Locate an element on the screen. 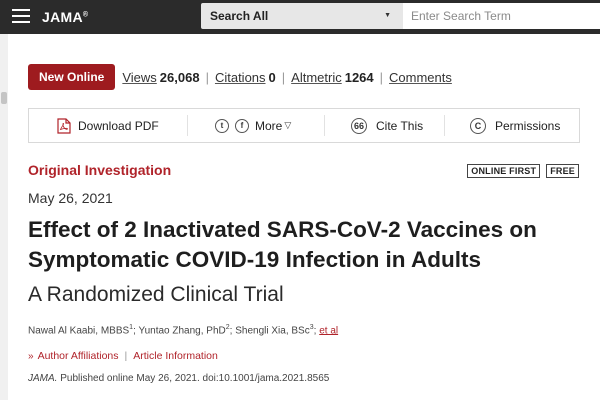 The image size is (600, 400). pdf-icon is located at coordinates (64, 125).